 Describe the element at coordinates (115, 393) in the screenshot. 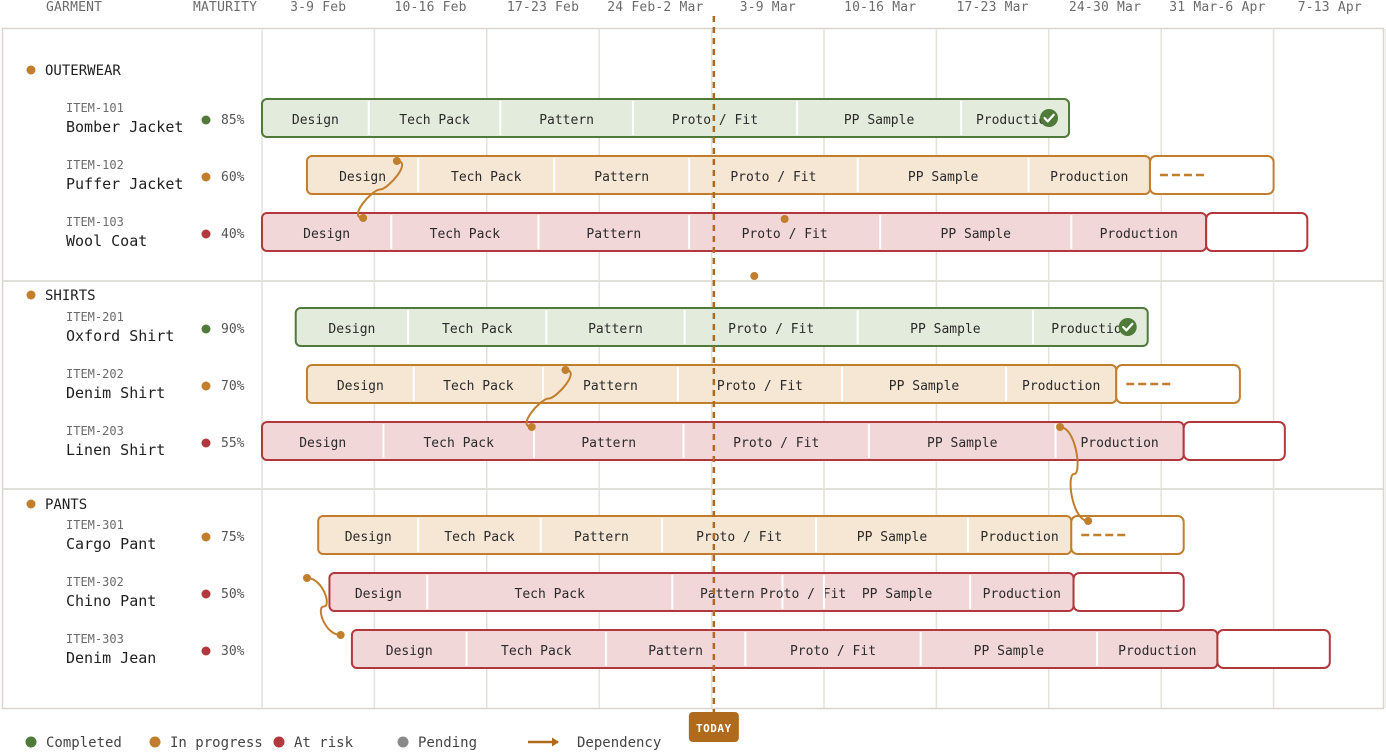

I see `item-name: Denim Shirt` at that location.